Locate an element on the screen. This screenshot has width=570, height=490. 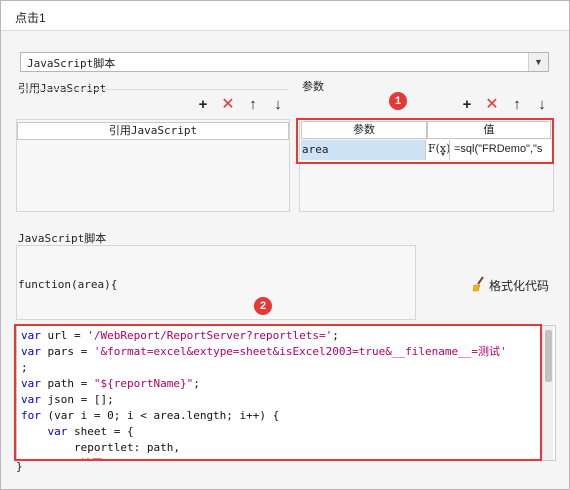
params-delete-button: ✕ is located at coordinates (492, 105).